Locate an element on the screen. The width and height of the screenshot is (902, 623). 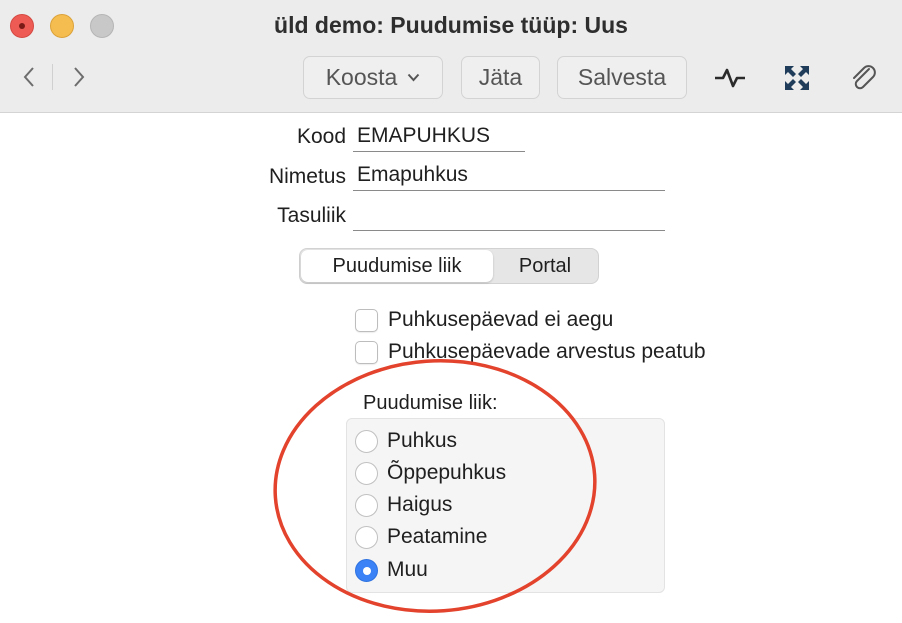
radio-option-muu: Muu is located at coordinates (391, 570).